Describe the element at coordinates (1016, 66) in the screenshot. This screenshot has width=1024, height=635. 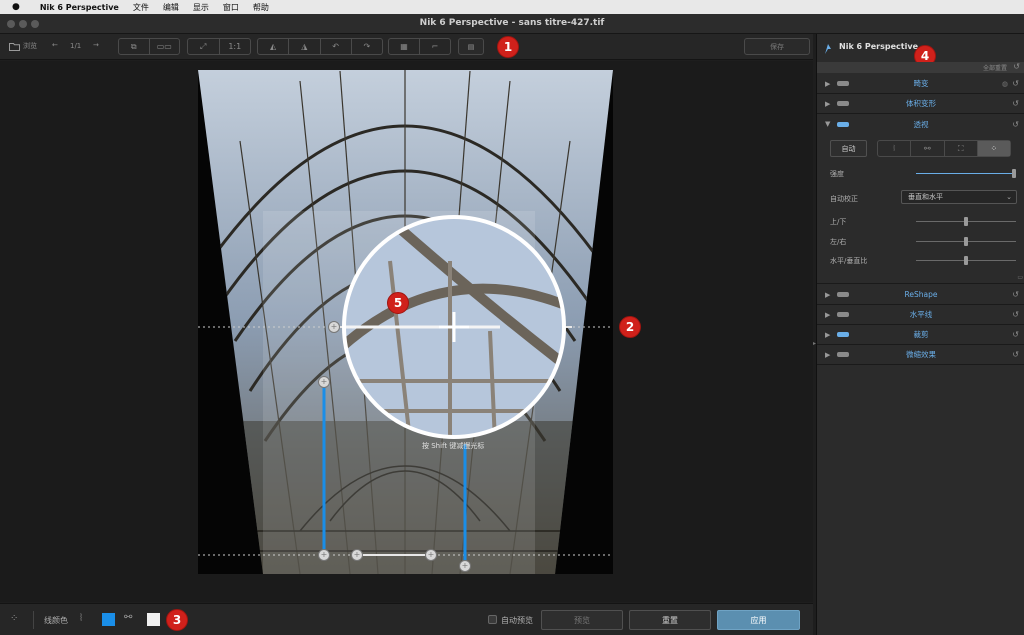
I see `reset-all-undo-icon: ↺` at that location.